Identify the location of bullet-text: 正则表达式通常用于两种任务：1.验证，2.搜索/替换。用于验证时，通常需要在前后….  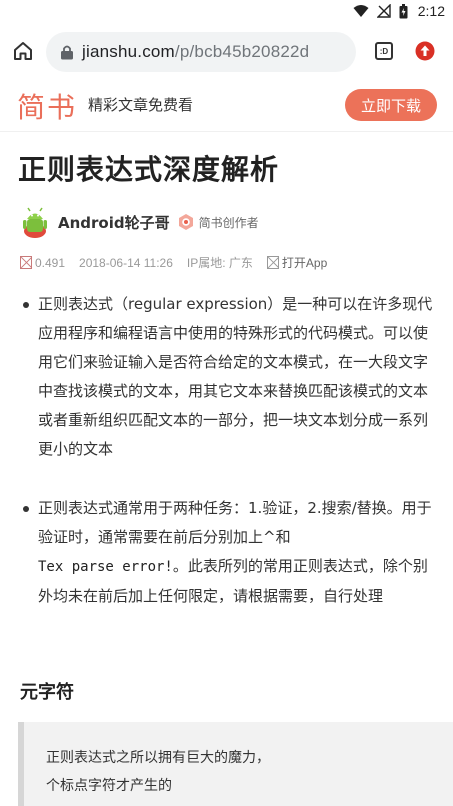
(235, 522).